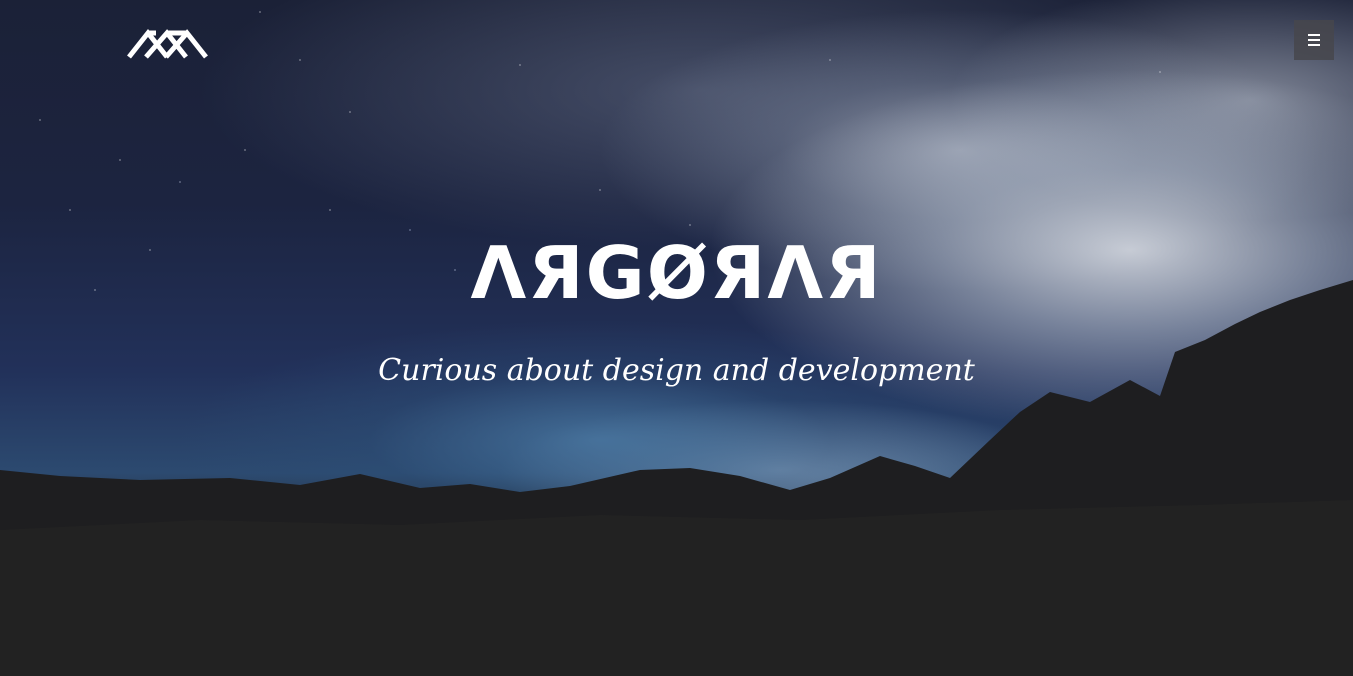  What do you see at coordinates (676, 273) in the screenshot?
I see `site-title: ΛЯGØЯΛЯ` at bounding box center [676, 273].